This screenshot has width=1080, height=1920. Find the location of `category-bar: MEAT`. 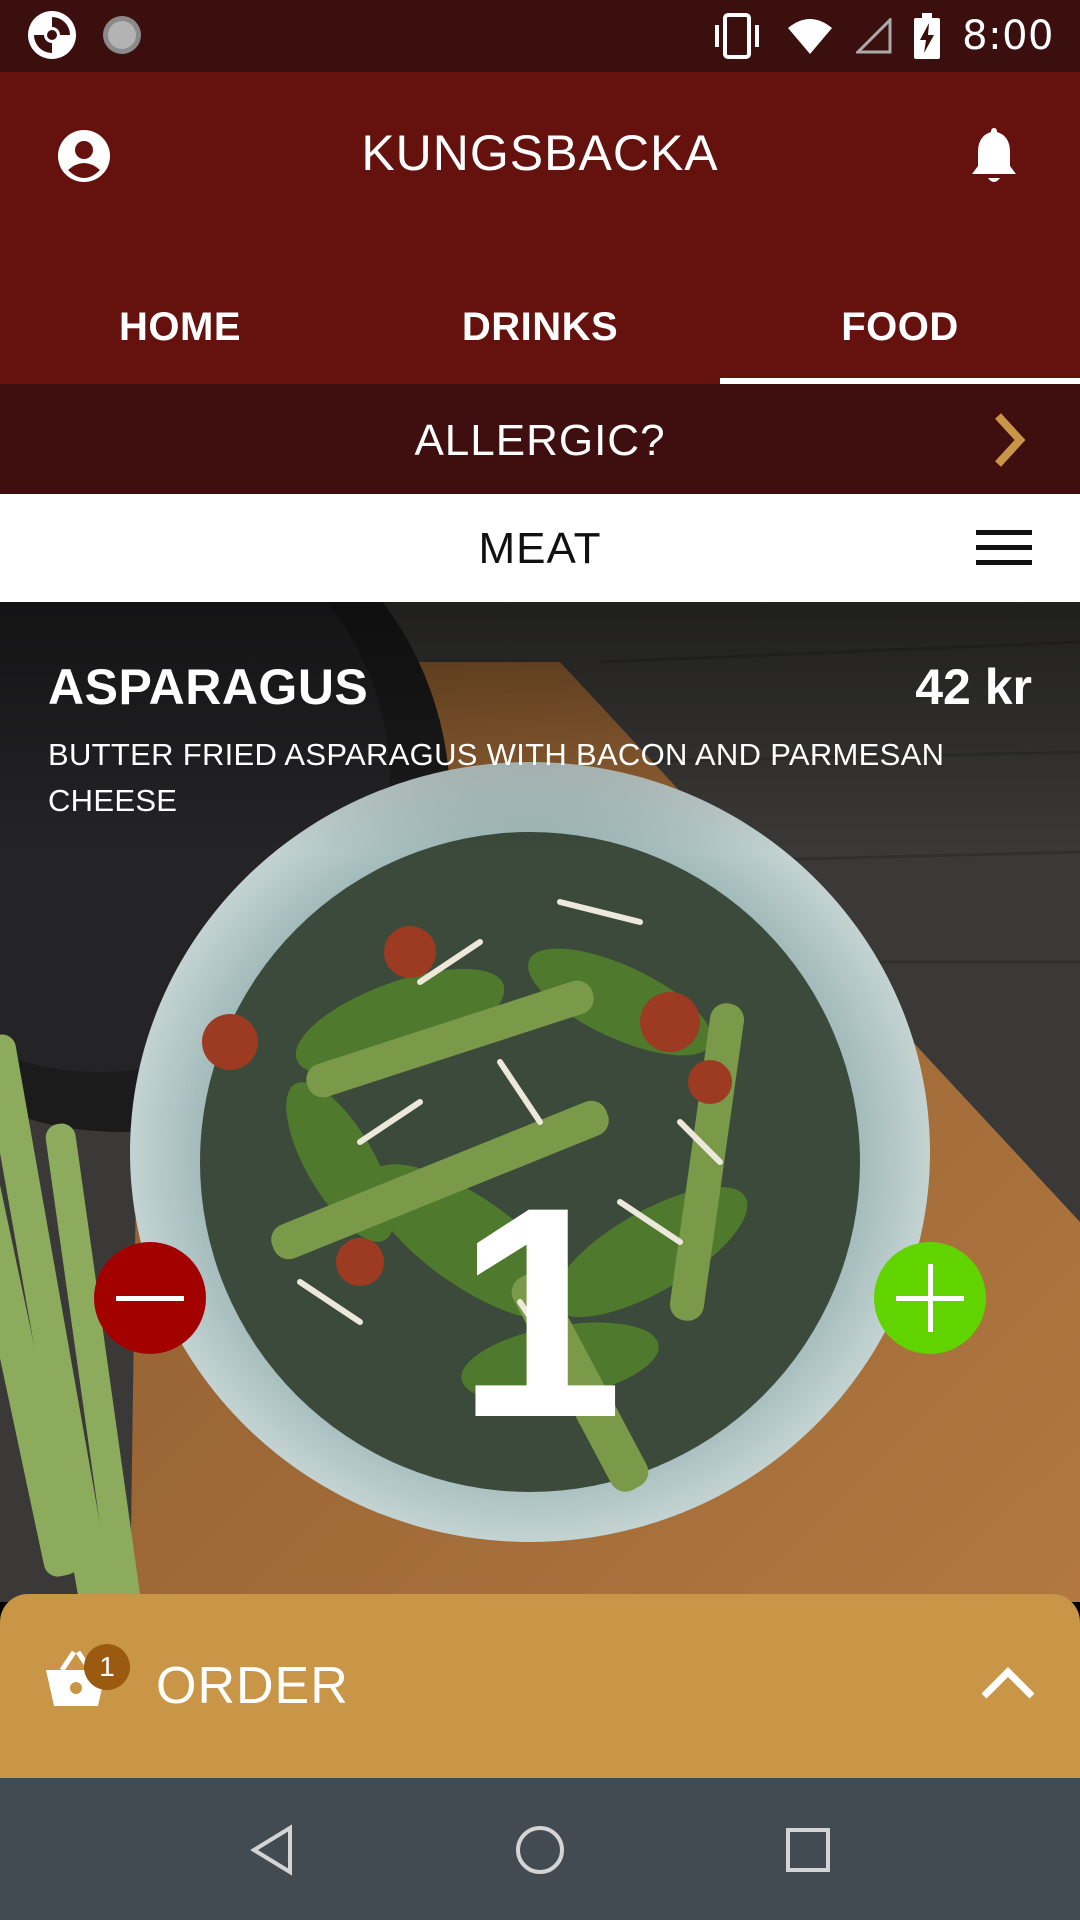

category-bar: MEAT is located at coordinates (540, 548).